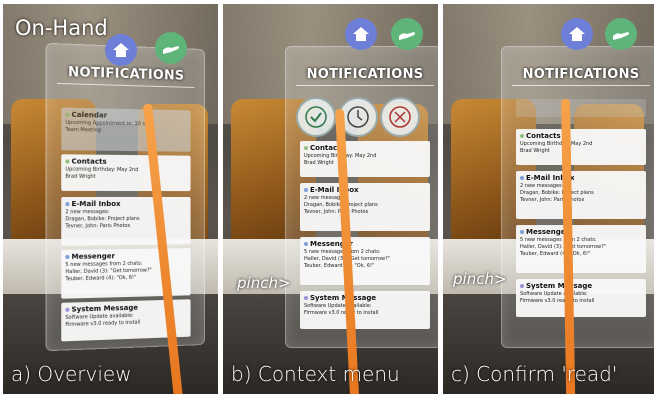 The image size is (657, 398). Describe the element at coordinates (90, 115) in the screenshot. I see `card-title: Calendar` at that location.